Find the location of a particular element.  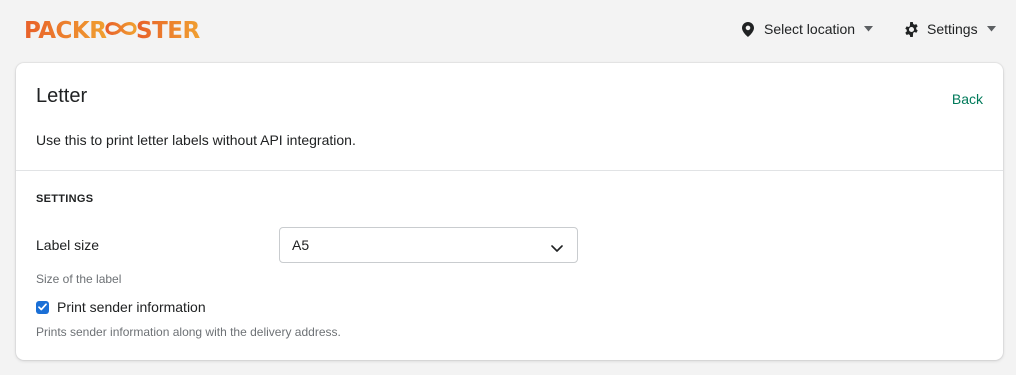

select-location-label: Select location is located at coordinates (810, 29).